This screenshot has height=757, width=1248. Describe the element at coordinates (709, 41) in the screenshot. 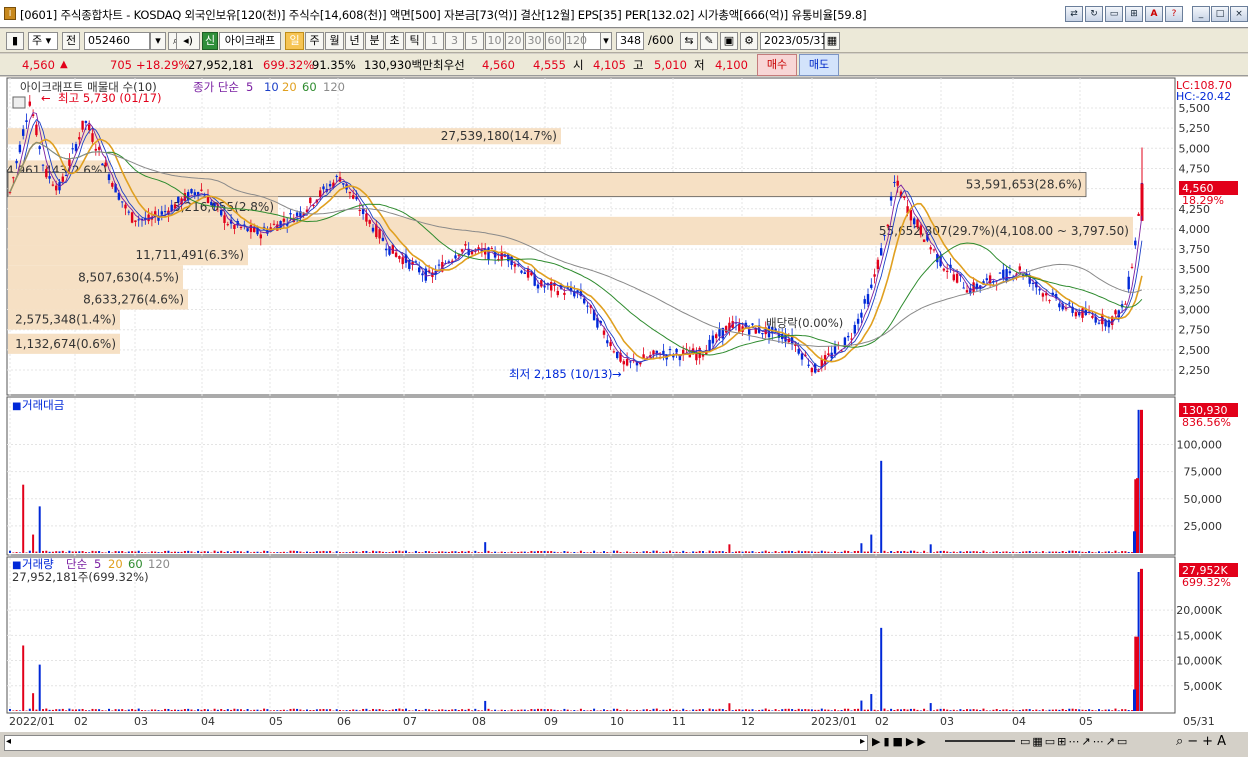

I see `tools-icon: ✎` at that location.